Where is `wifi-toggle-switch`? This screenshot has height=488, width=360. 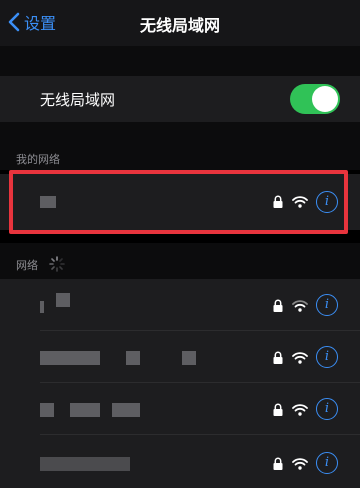
wifi-toggle-switch is located at coordinates (315, 99).